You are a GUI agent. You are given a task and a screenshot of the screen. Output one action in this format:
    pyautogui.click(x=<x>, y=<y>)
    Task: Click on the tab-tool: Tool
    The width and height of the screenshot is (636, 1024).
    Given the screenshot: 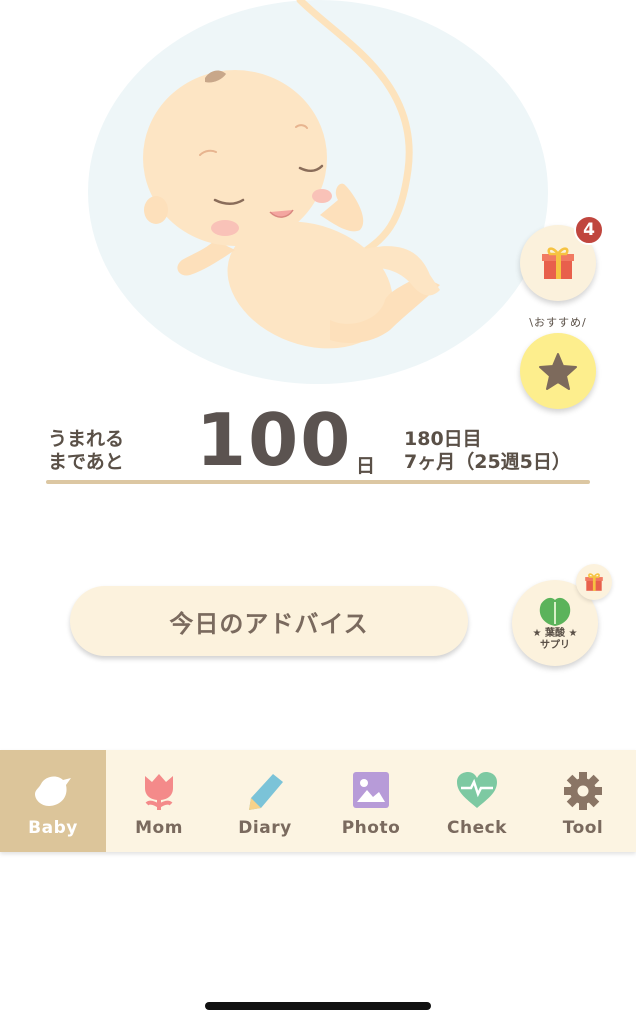 What is the action you would take?
    pyautogui.click(x=583, y=801)
    